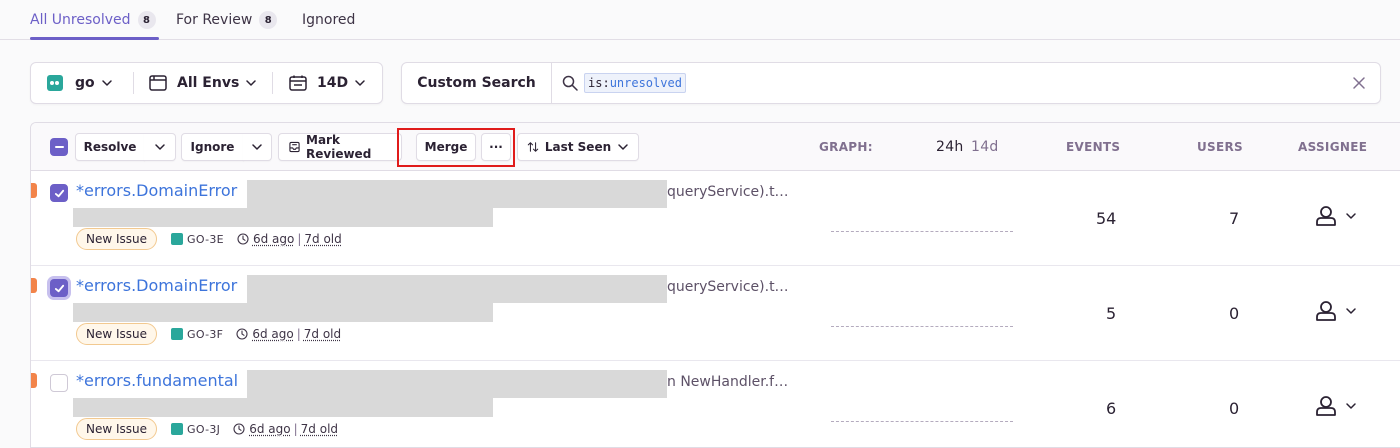 The width and height of the screenshot is (1400, 448). I want to click on short-id: GO-3J, so click(195, 429).